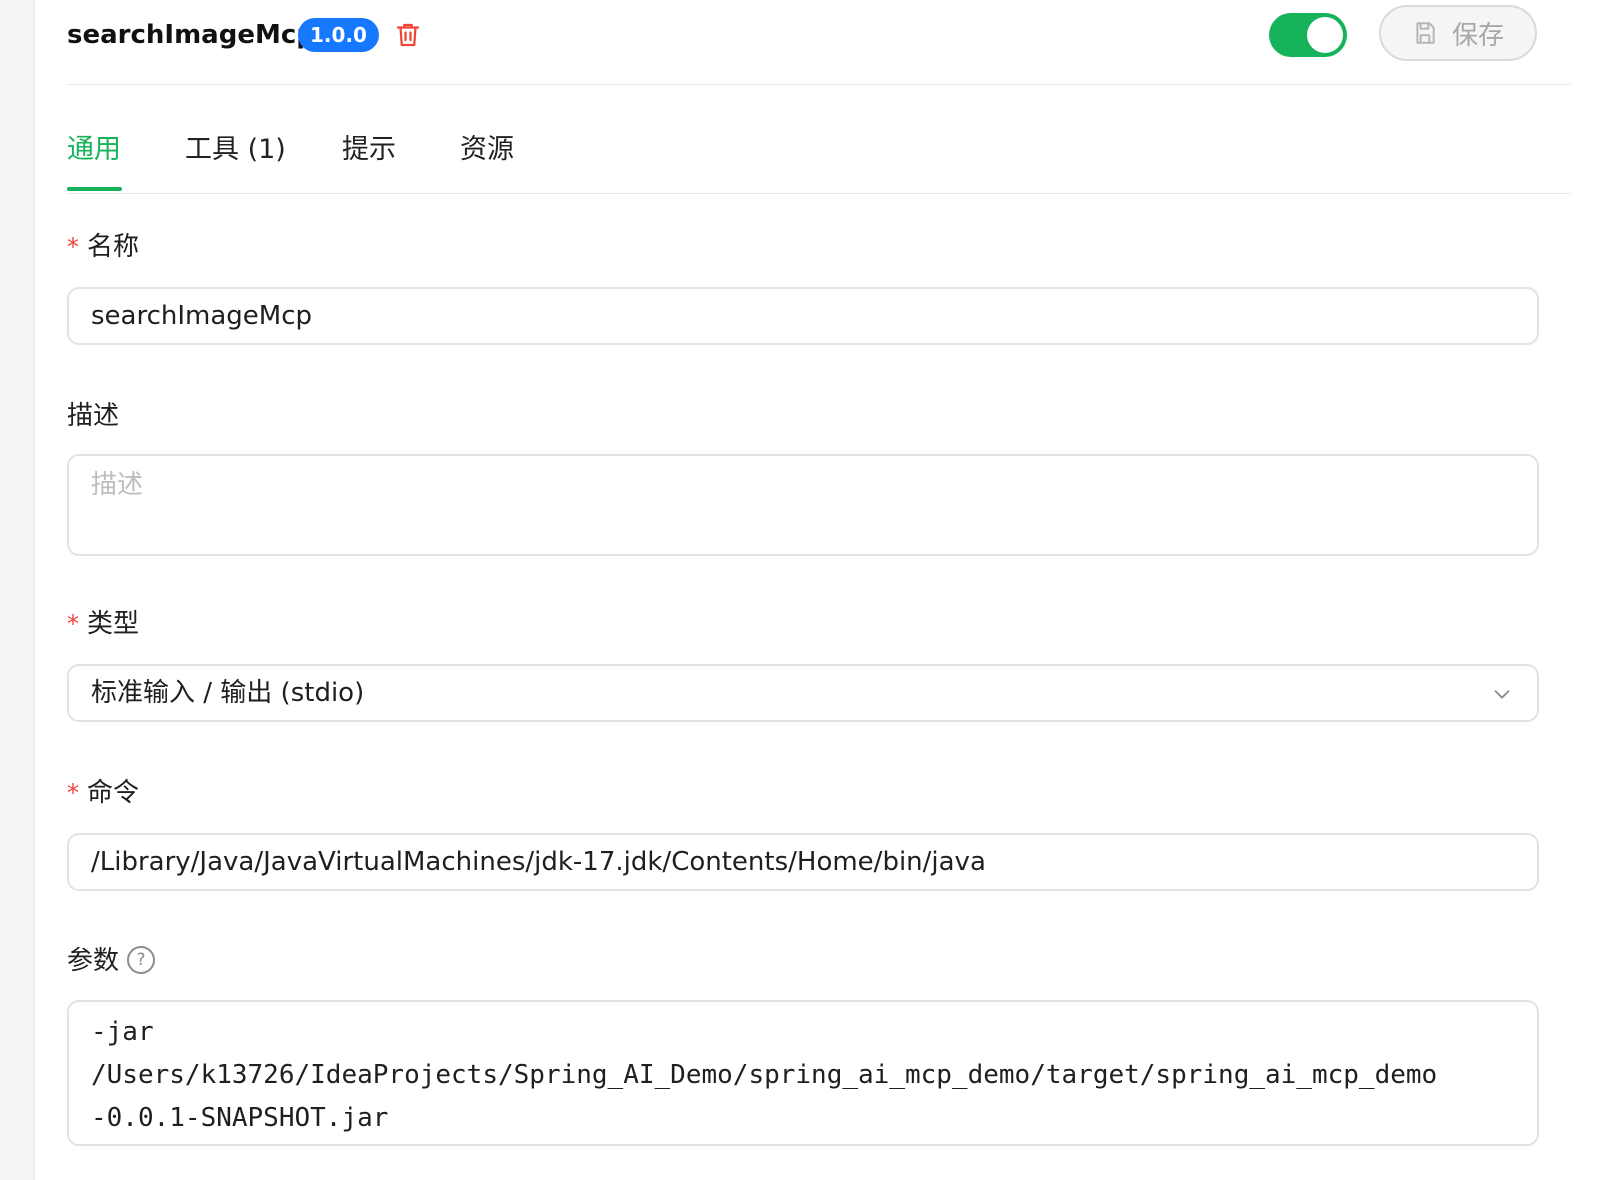  Describe the element at coordinates (117, 485) in the screenshot. I see `description-placeholder: 描述` at that location.